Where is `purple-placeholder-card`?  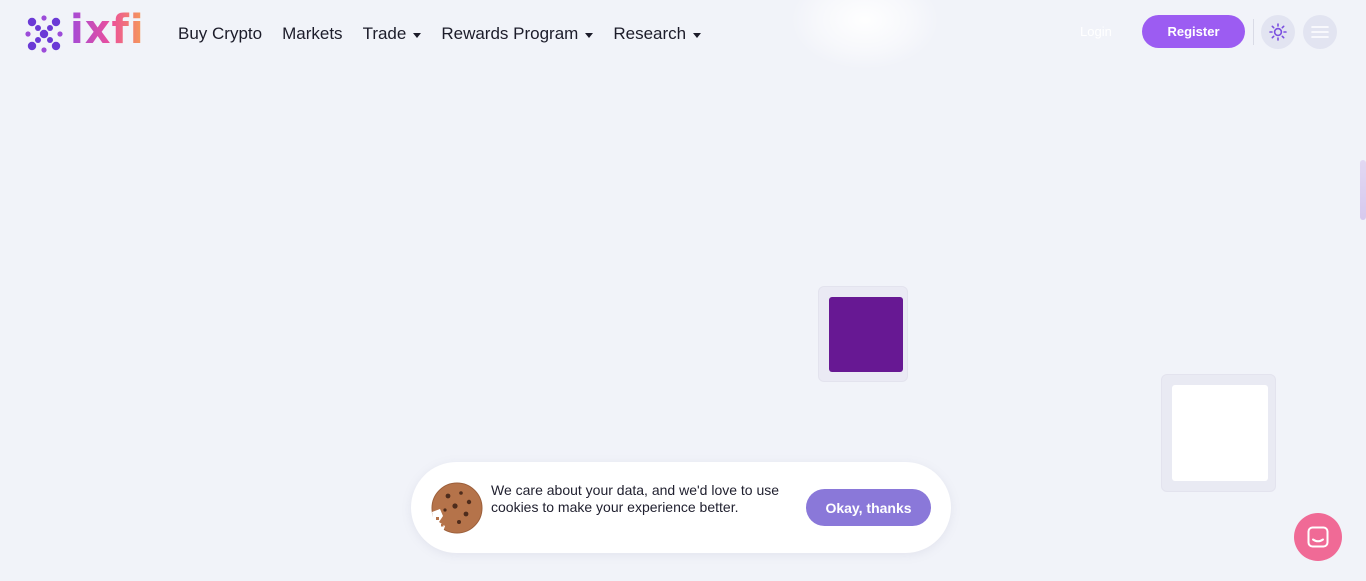
purple-placeholder-card is located at coordinates (863, 334).